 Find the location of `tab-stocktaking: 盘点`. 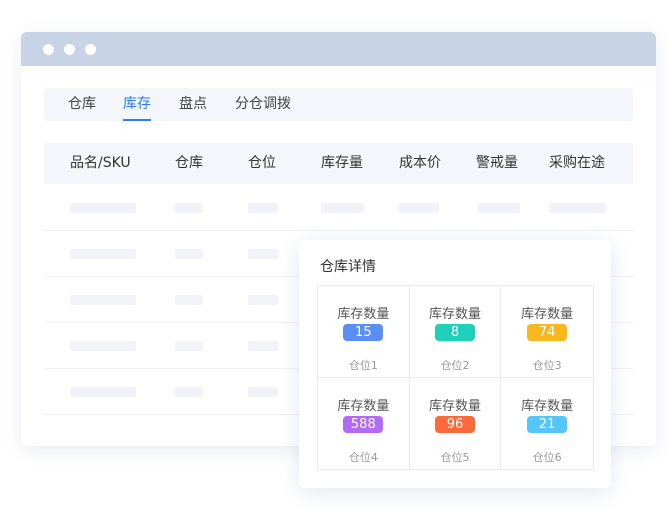

tab-stocktaking: 盘点 is located at coordinates (193, 104).